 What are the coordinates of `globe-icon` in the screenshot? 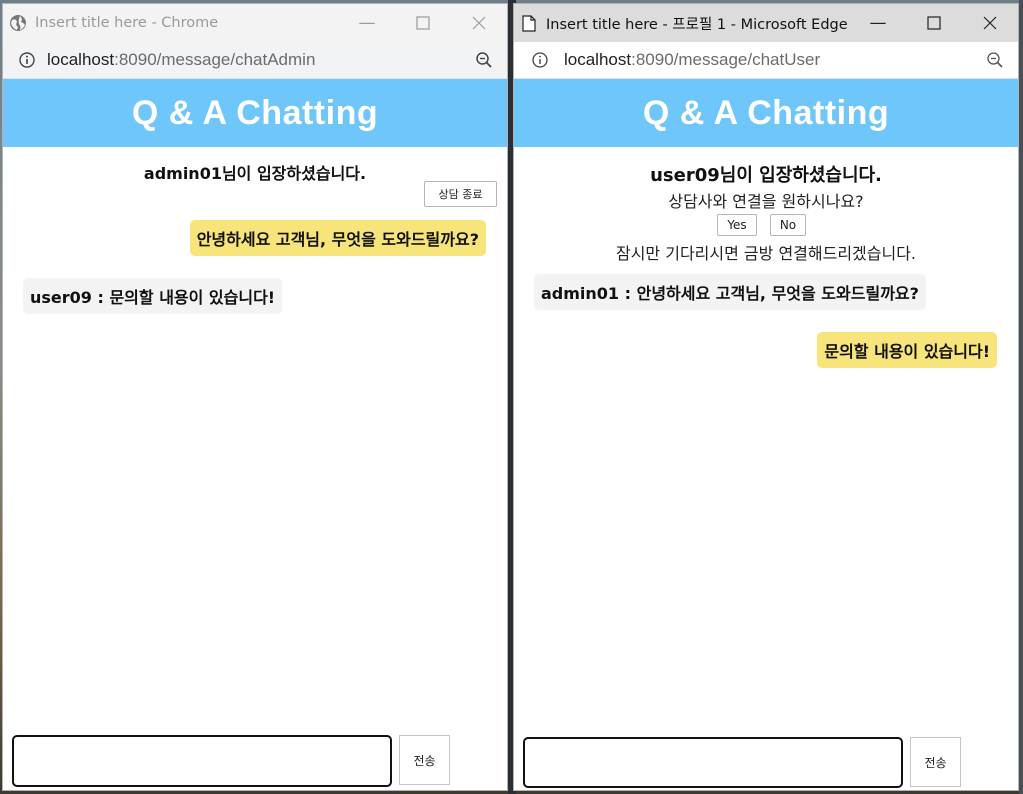 It's located at (18, 23).